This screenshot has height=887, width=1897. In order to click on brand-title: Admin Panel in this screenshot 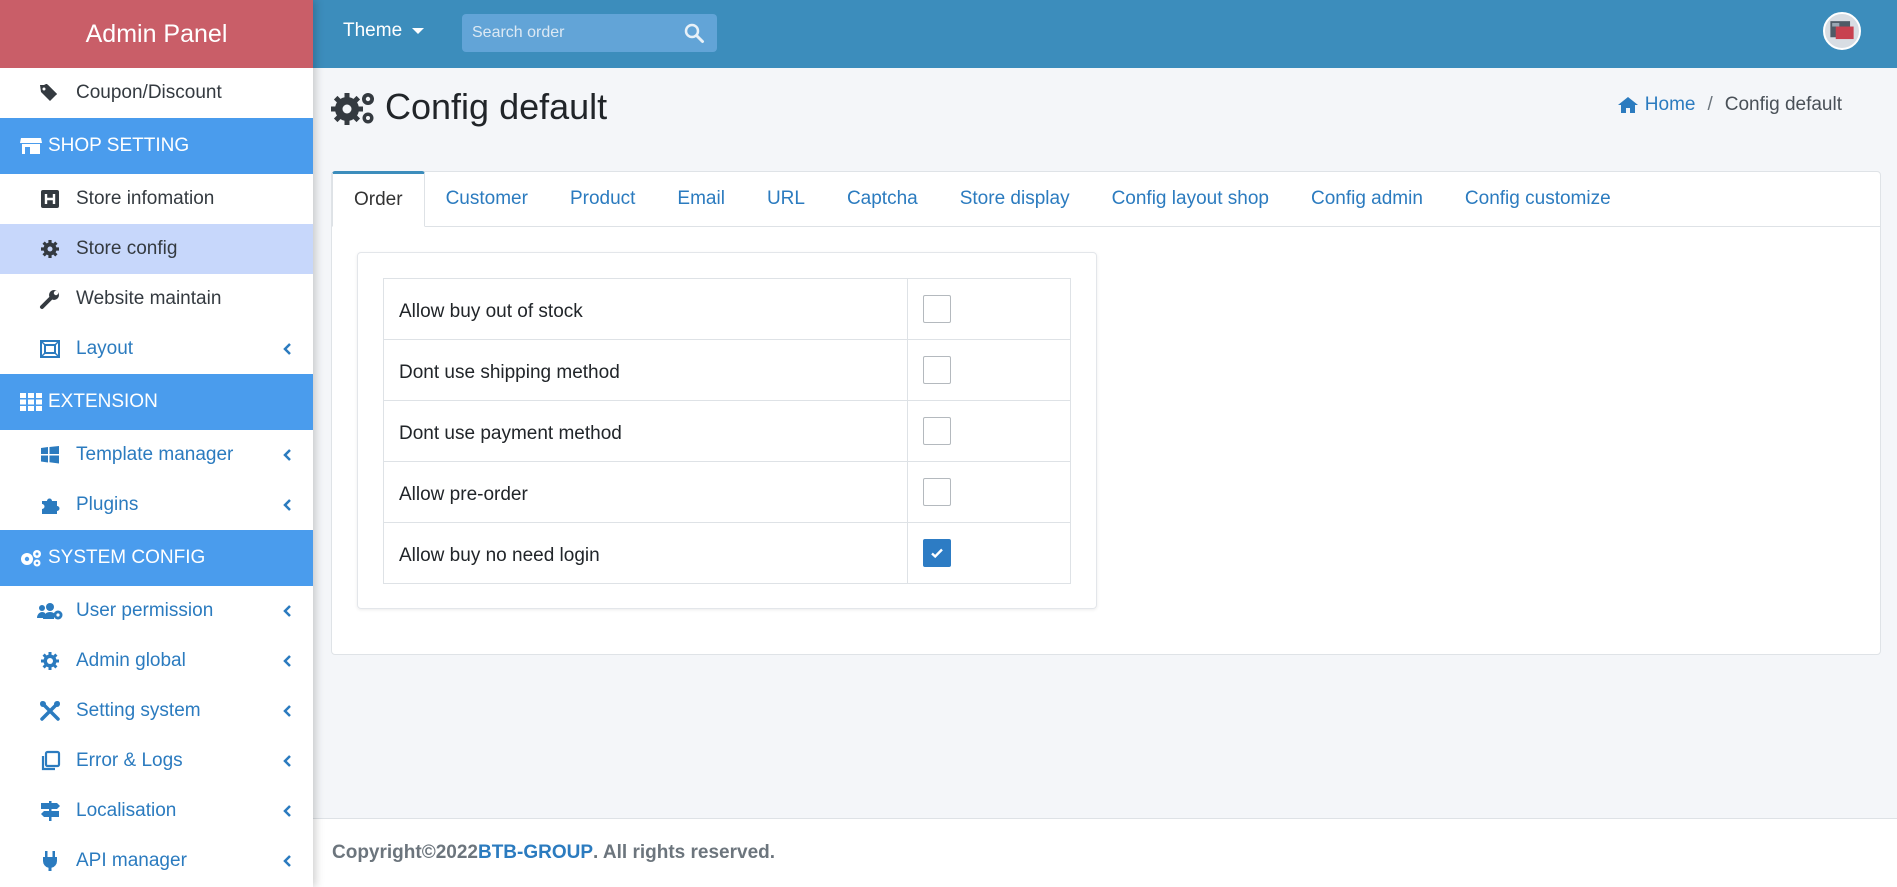, I will do `click(156, 34)`.